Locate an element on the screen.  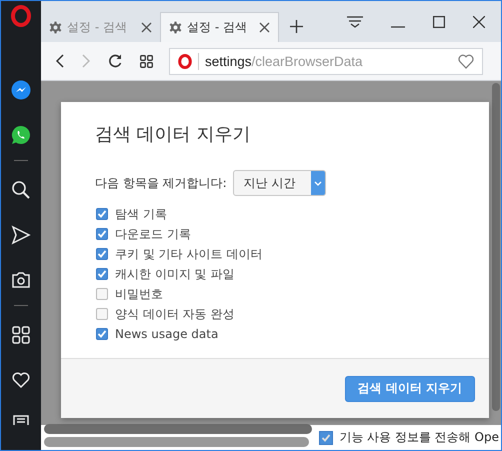
option-label: 비밀번호 is located at coordinates (139, 294).